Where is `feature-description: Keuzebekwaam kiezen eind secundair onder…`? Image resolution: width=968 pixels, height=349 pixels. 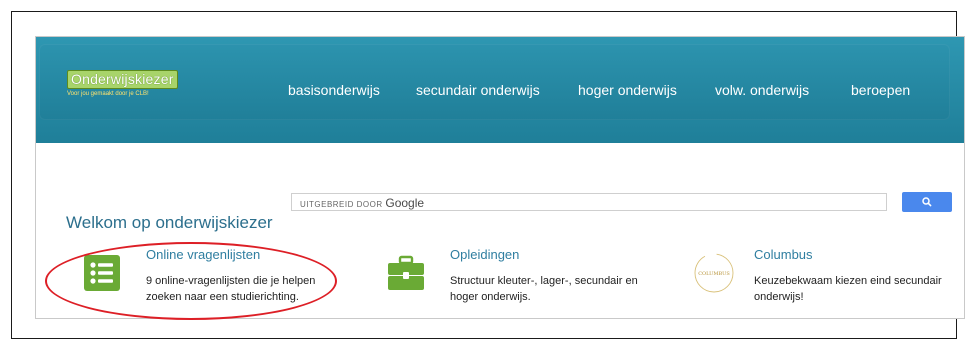
feature-description: Keuzebekwaam kiezen eind secundair onder… is located at coordinates (854, 289).